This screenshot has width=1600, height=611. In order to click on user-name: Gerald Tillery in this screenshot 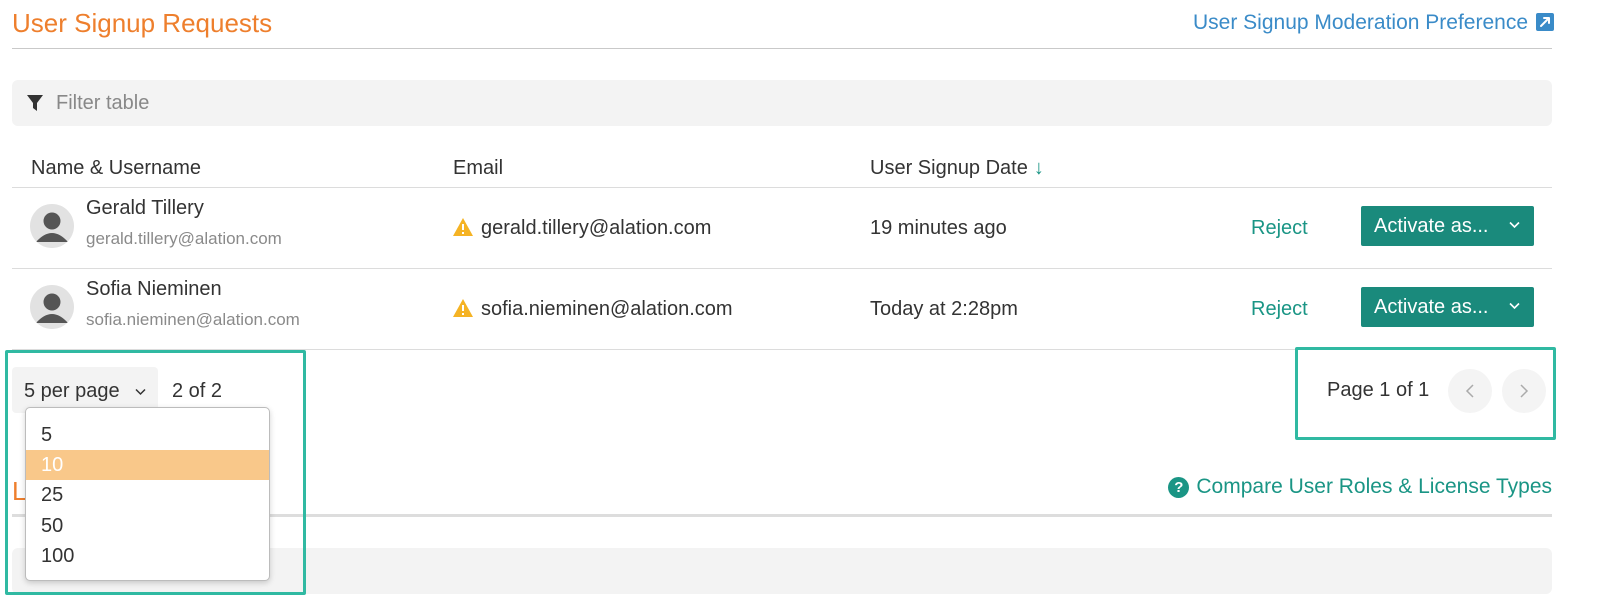, I will do `click(145, 208)`.